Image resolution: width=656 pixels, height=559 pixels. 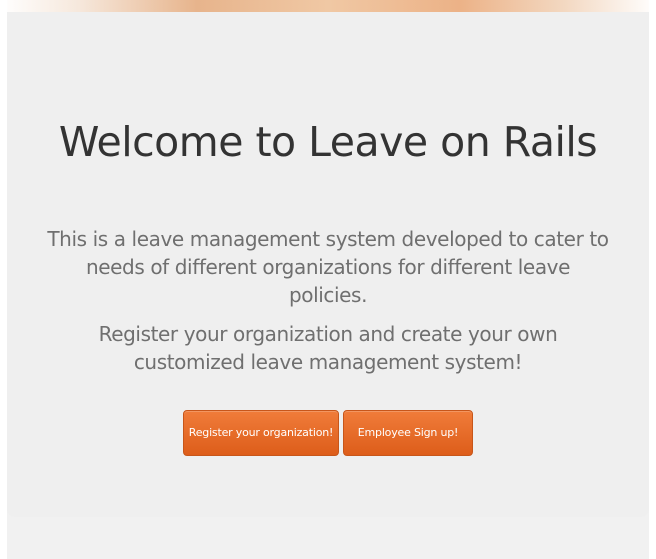 I want to click on page-margin-left, so click(x=3, y=279).